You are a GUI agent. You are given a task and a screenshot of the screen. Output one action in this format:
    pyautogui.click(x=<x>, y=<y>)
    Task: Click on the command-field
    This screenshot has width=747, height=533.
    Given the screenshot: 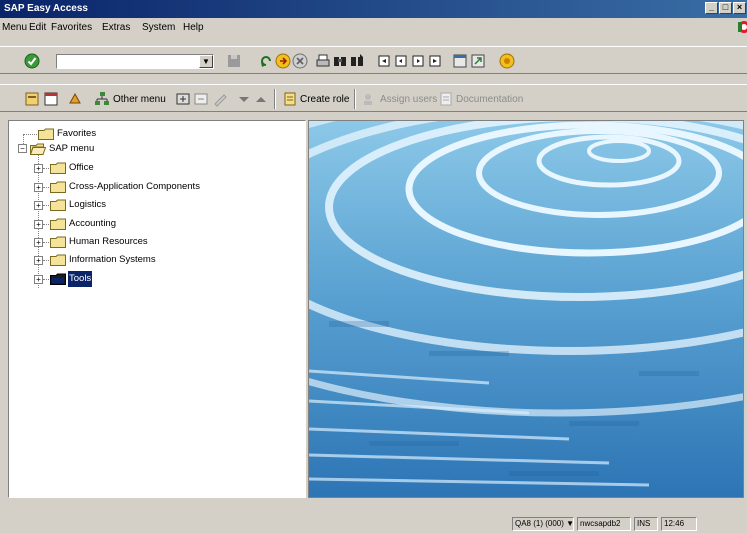 What is the action you would take?
    pyautogui.click(x=135, y=61)
    